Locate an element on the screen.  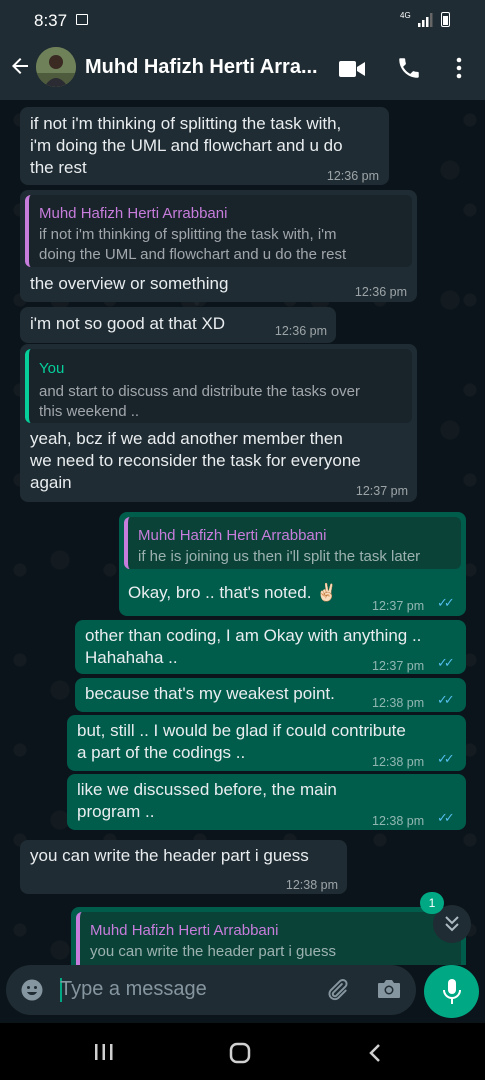
camera-icon is located at coordinates (389, 989).